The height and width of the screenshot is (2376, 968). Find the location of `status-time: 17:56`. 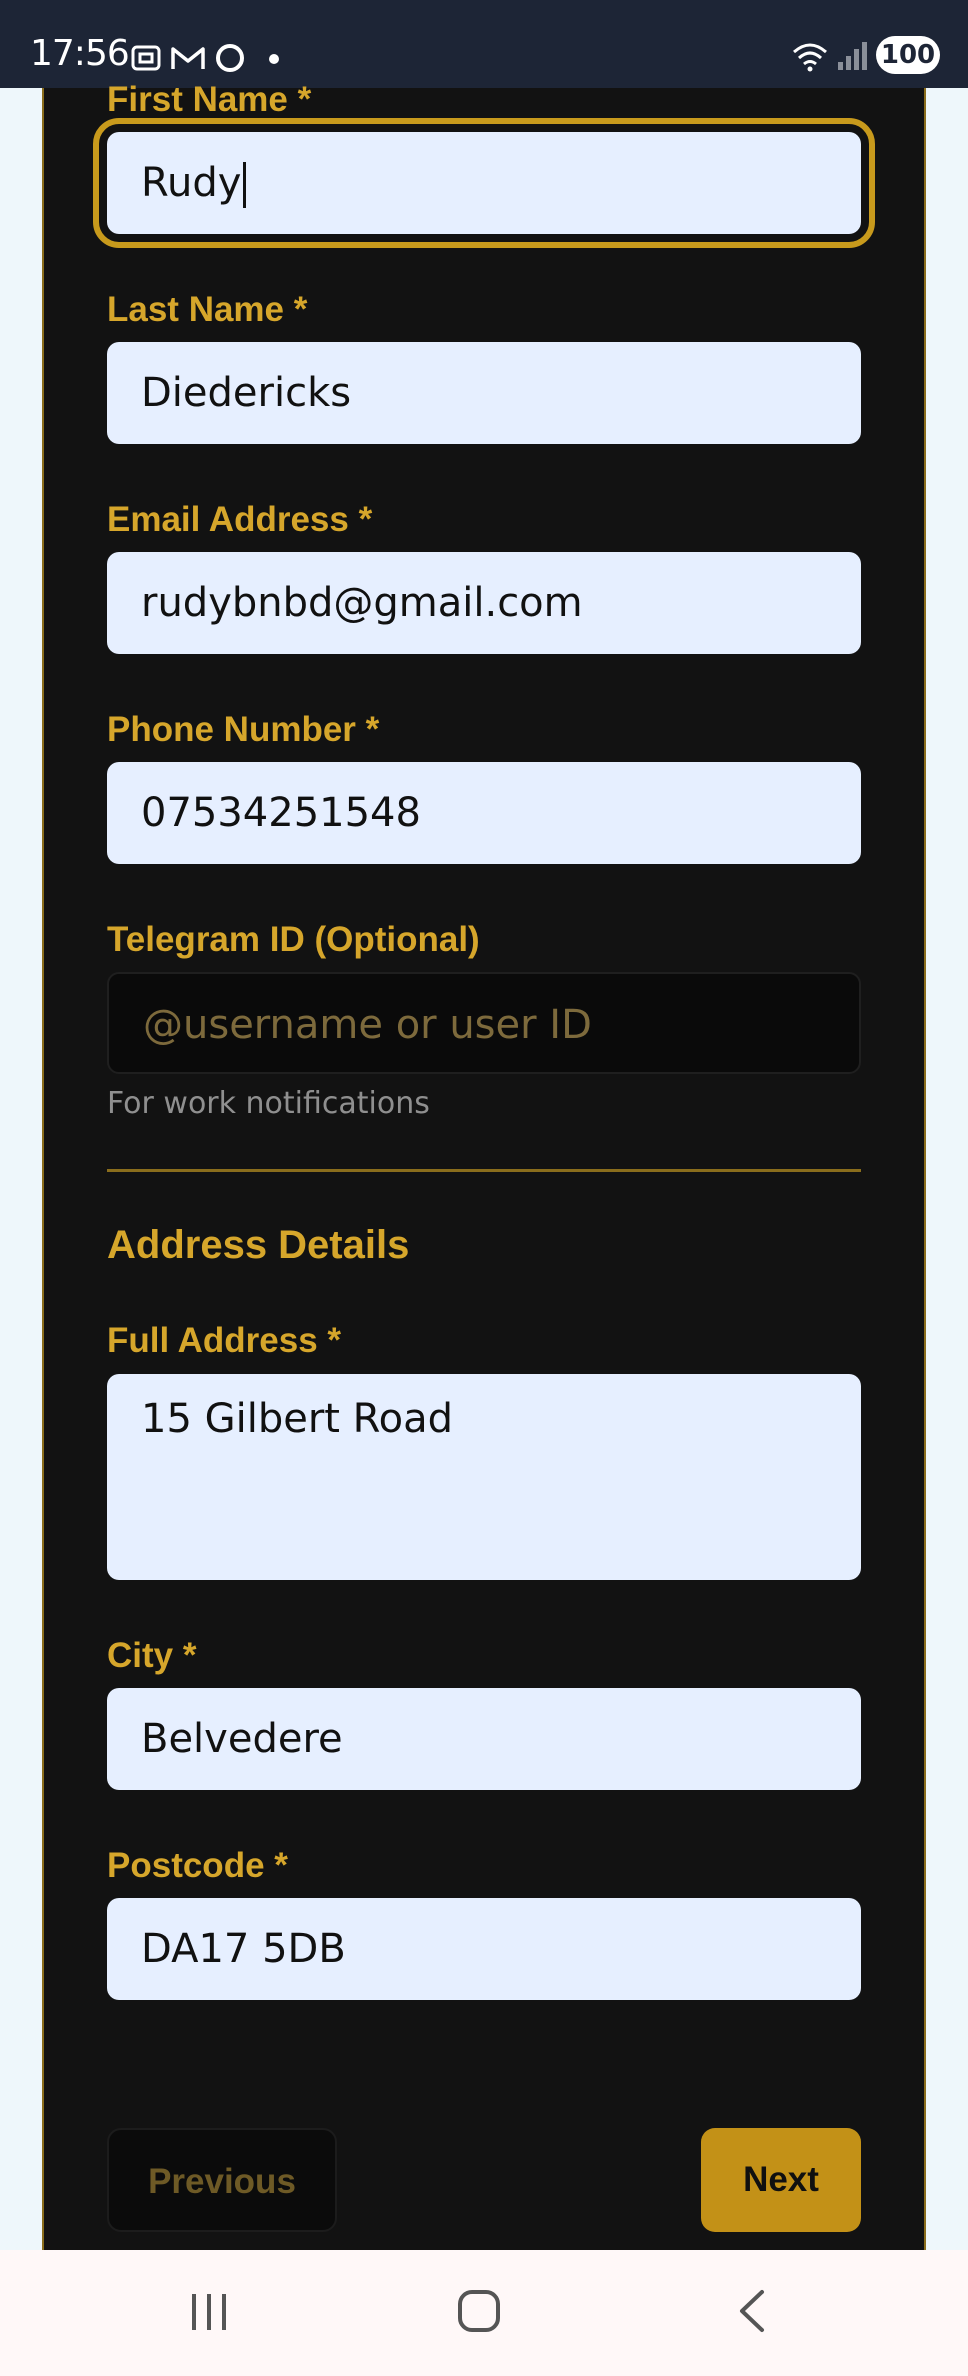

status-time: 17:56 is located at coordinates (80, 53).